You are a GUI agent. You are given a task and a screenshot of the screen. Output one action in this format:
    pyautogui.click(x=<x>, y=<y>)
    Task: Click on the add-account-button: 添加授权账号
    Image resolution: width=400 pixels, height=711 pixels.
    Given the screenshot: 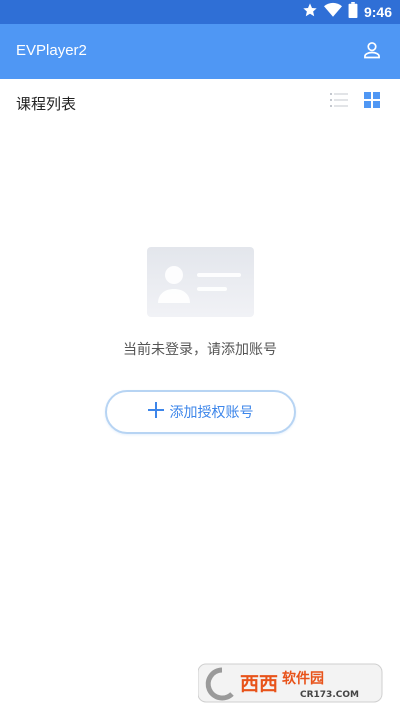 What is the action you would take?
    pyautogui.click(x=200, y=412)
    